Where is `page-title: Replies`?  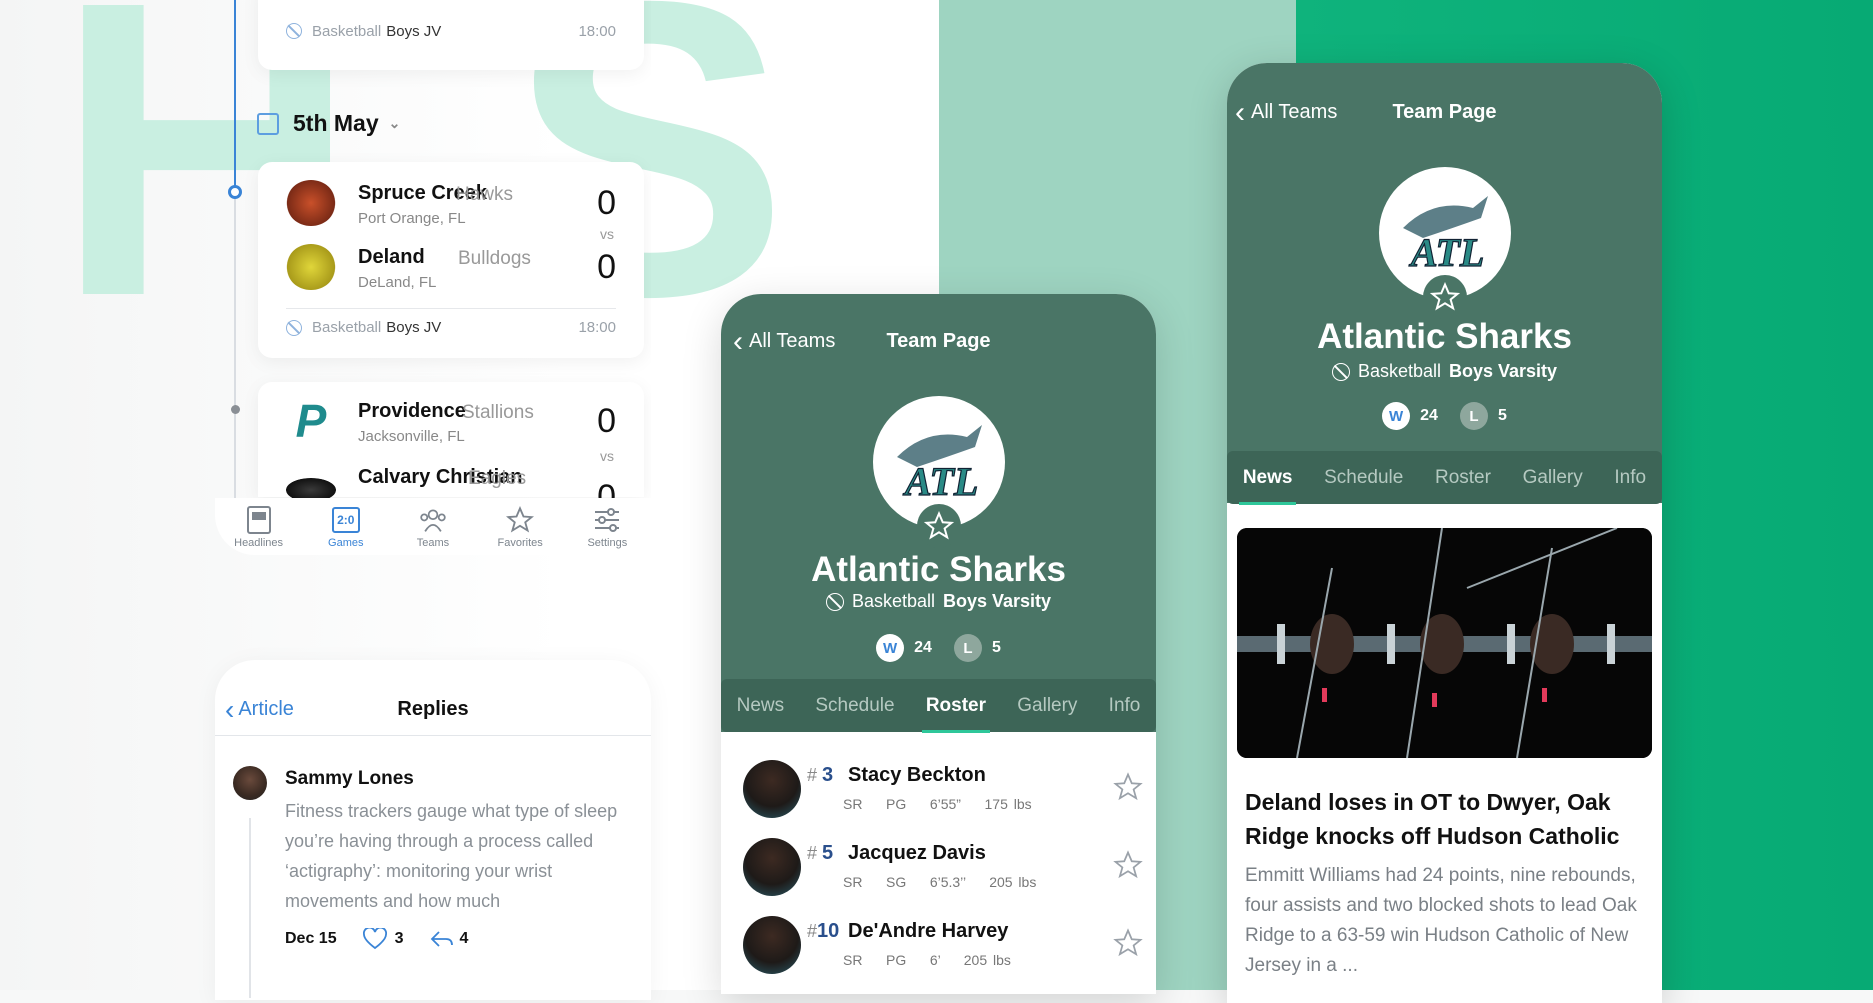 page-title: Replies is located at coordinates (433, 709).